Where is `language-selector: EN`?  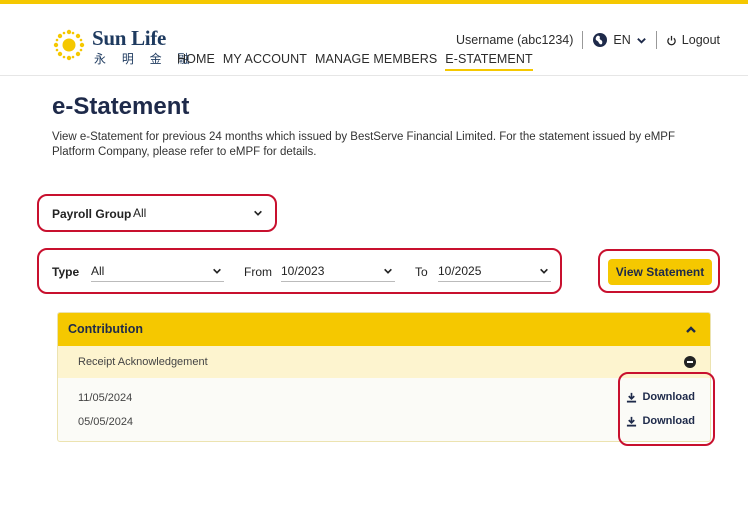
language-selector: EN is located at coordinates (619, 40).